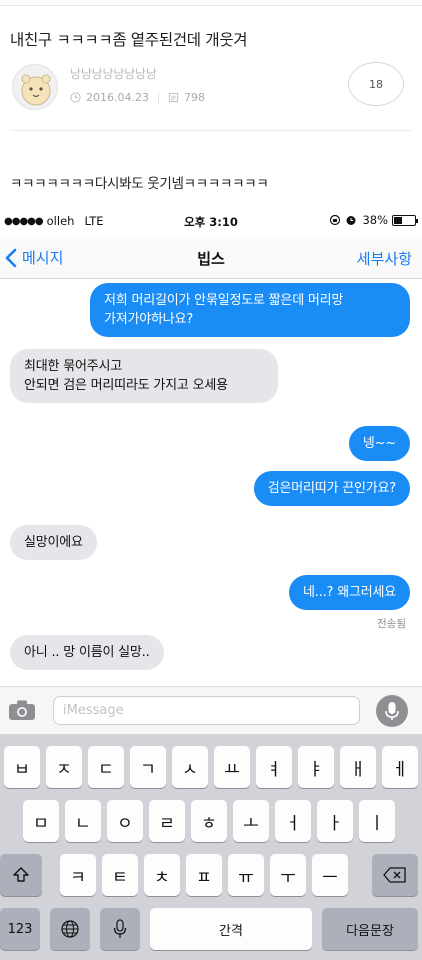 The image size is (422, 960). I want to click on view-count: 798, so click(194, 97).